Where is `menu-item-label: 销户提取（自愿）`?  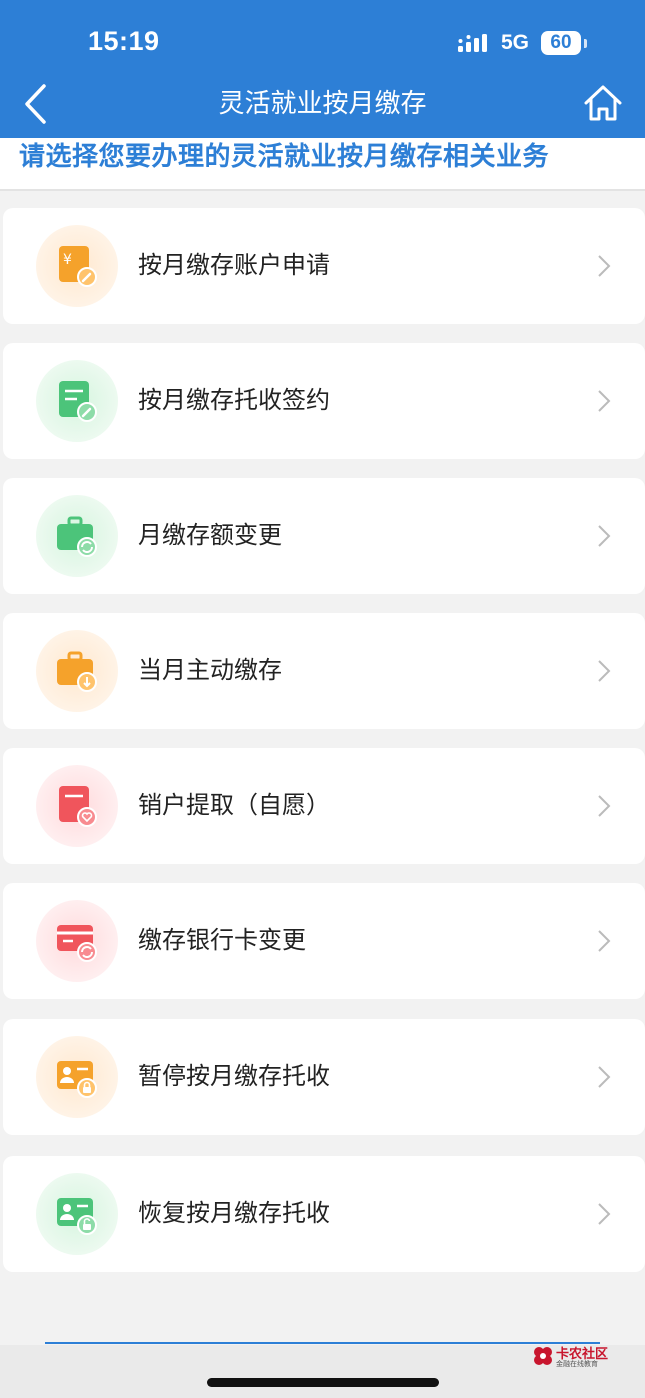
menu-item-label: 销户提取（自愿） is located at coordinates (234, 805).